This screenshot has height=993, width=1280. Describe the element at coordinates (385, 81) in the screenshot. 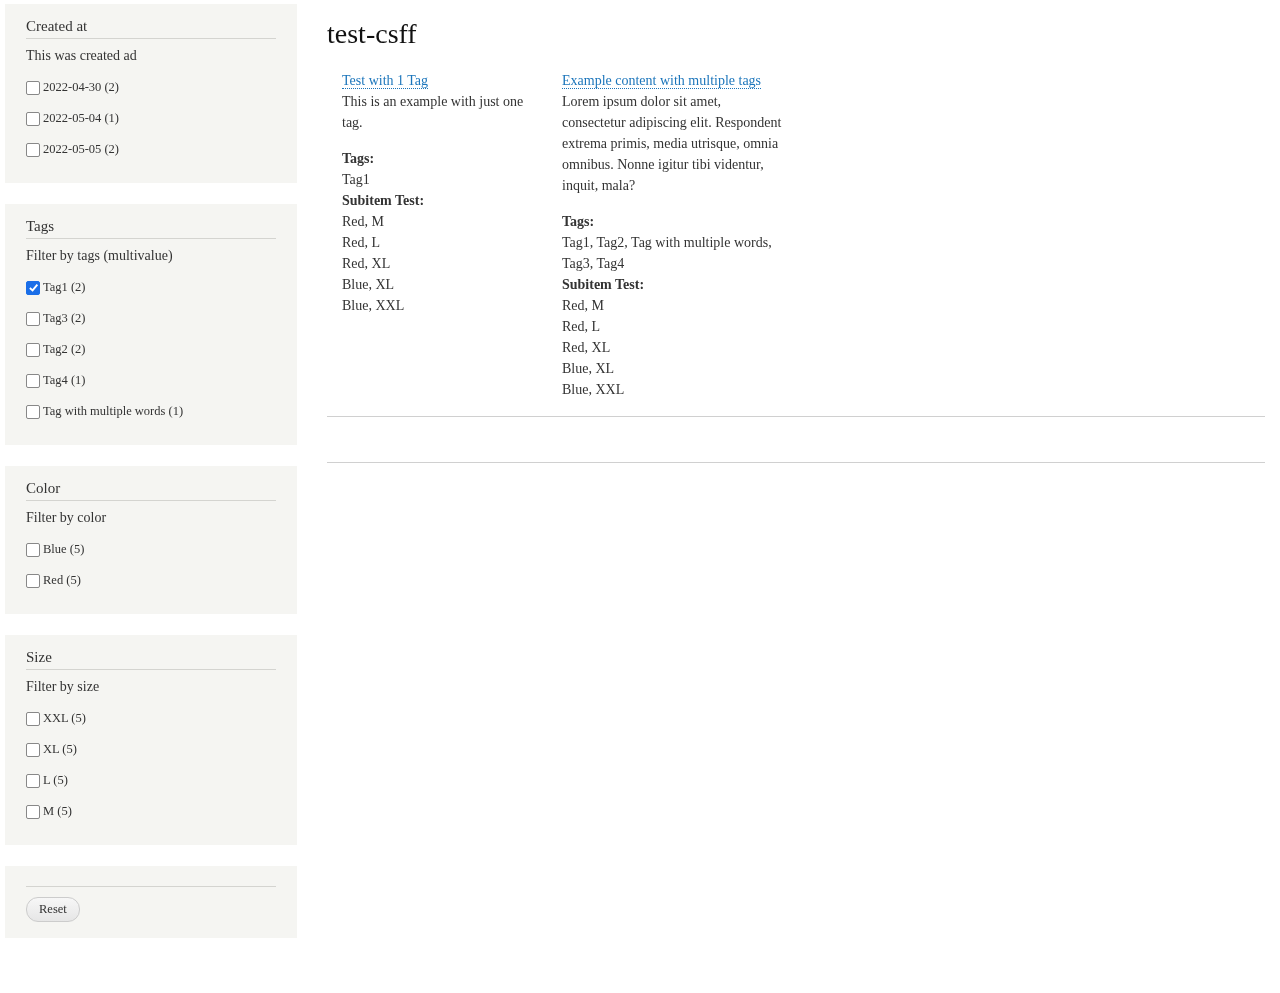

I see `result-title-link: Test with 1 Tag` at that location.